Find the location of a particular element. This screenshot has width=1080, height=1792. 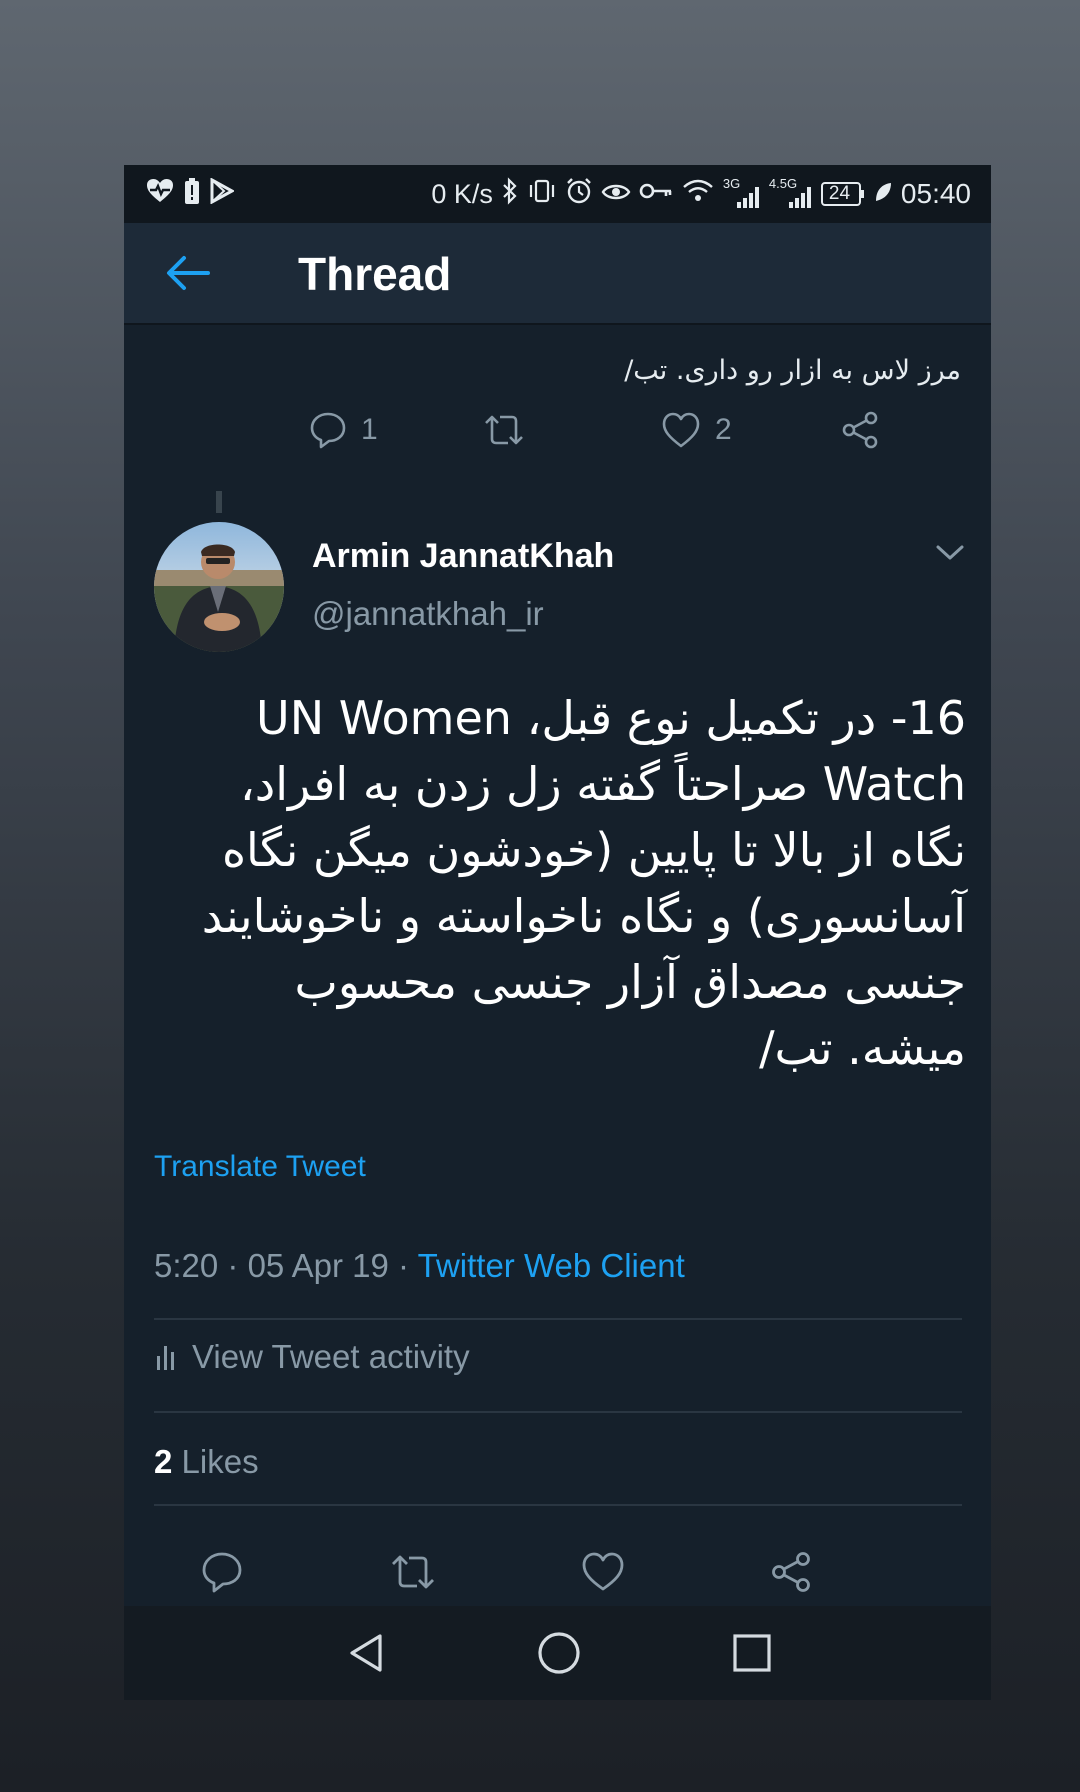

network-speed: 0 K/s is located at coordinates (462, 193).